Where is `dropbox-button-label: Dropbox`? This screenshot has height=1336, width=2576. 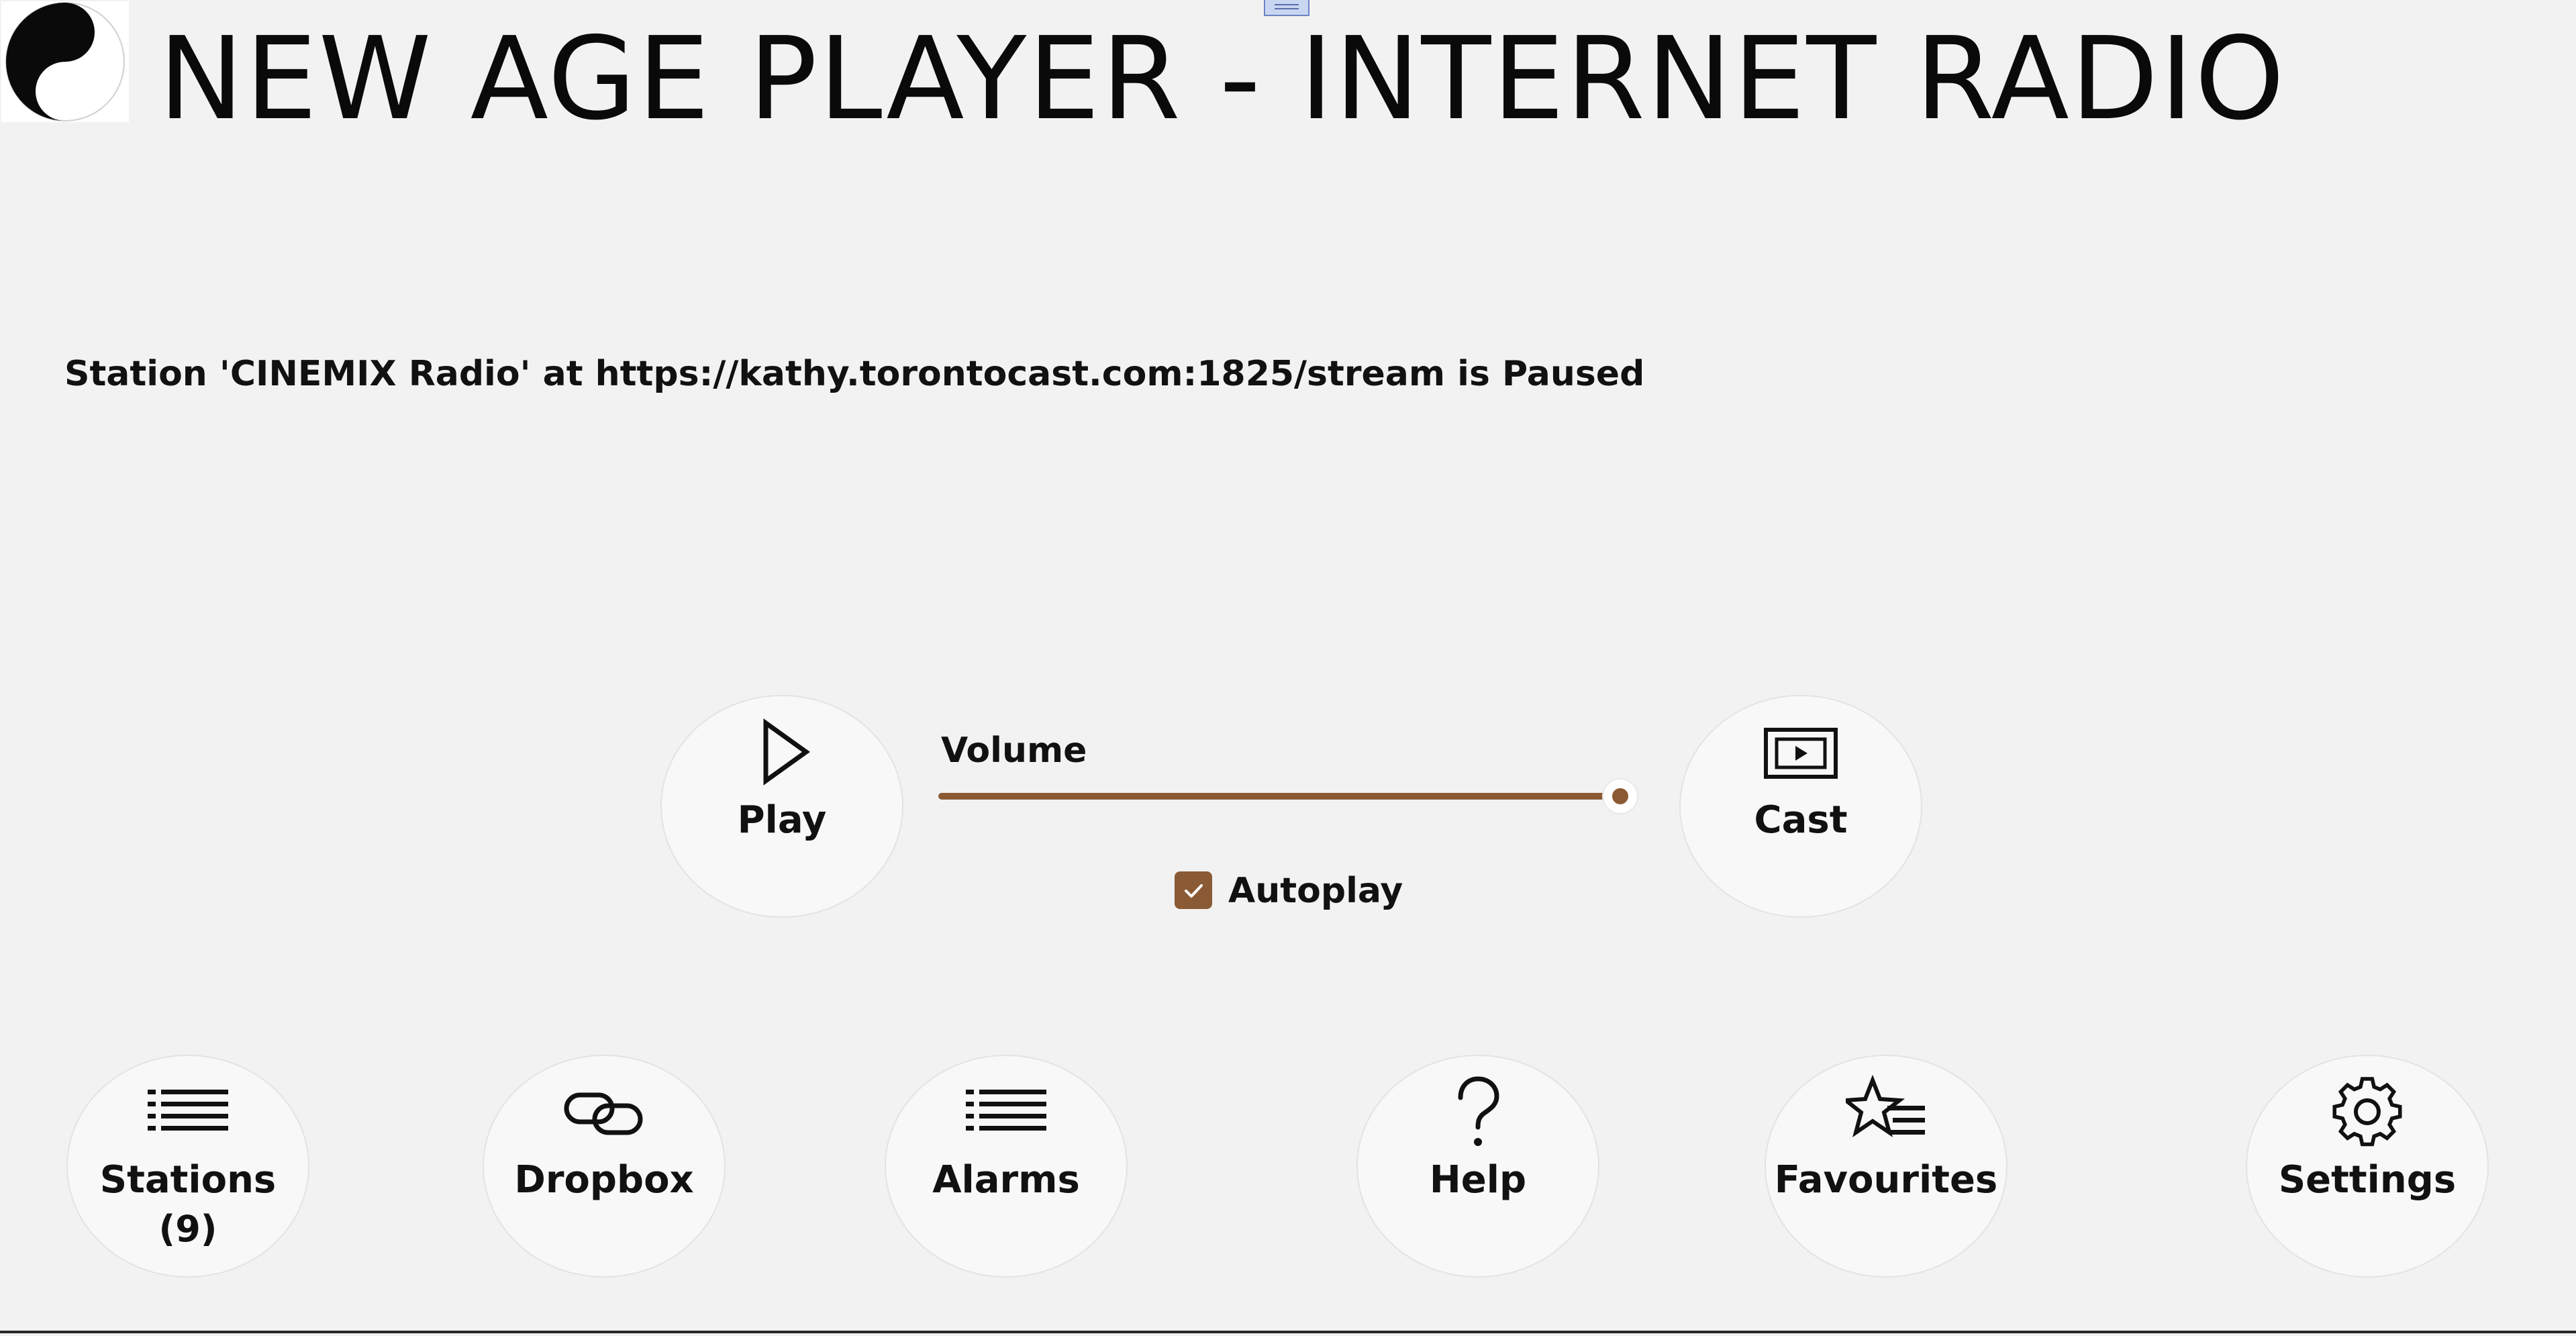 dropbox-button-label: Dropbox is located at coordinates (604, 1180).